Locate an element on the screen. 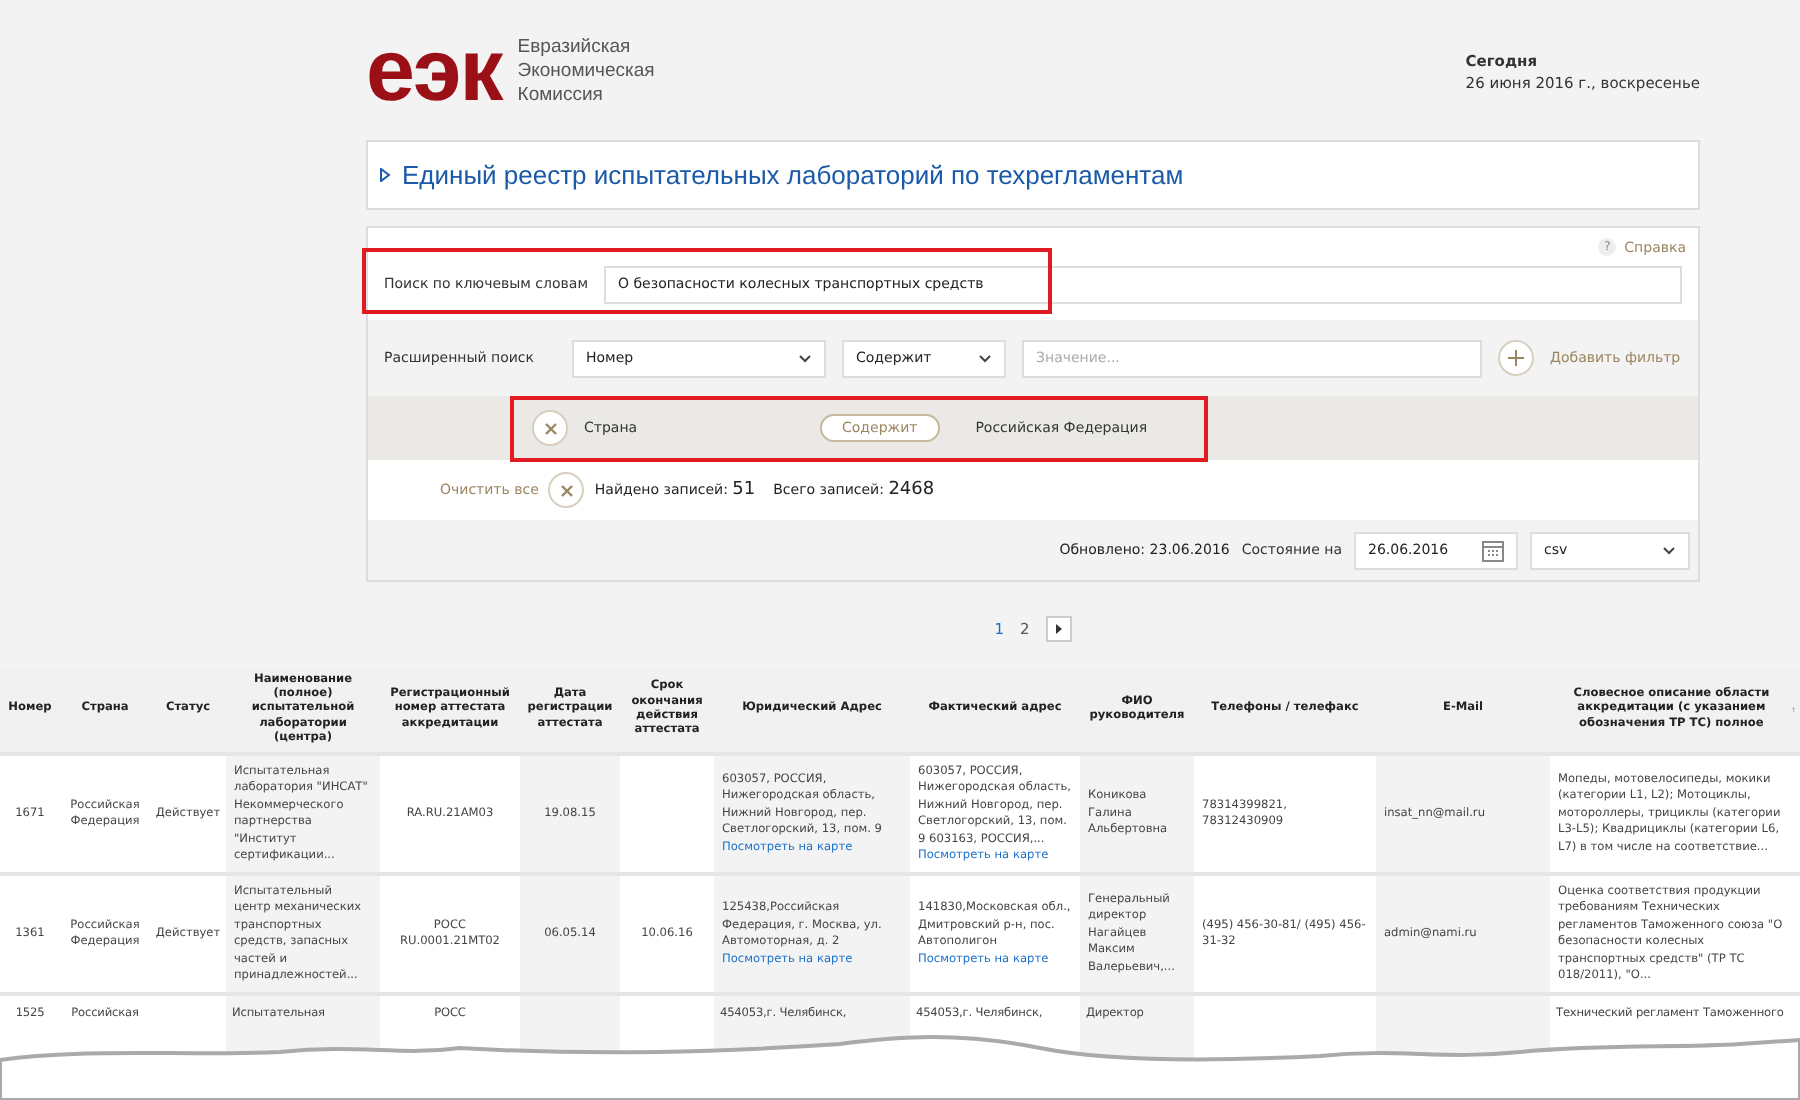 The width and height of the screenshot is (1800, 1100). page-title: Единый реестр испытательных лабораторий по техрегламентам is located at coordinates (793, 175).